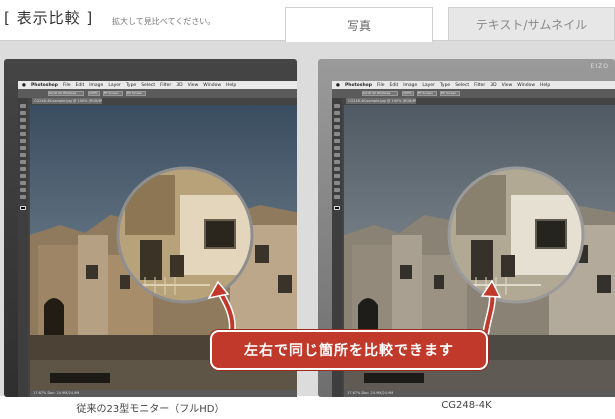 This screenshot has width=615, height=419. I want to click on brand-logo: EIZO, so click(599, 66).